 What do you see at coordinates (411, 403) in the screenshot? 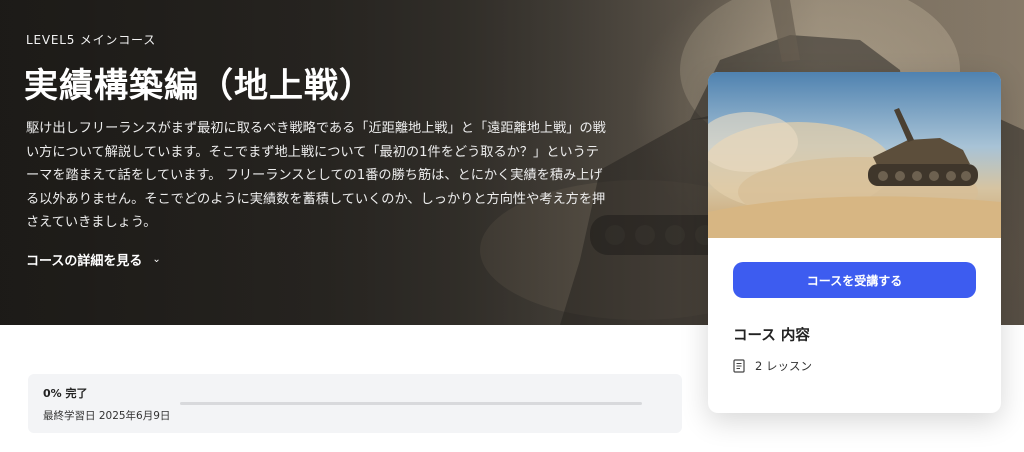
I see `progress-bar` at bounding box center [411, 403].